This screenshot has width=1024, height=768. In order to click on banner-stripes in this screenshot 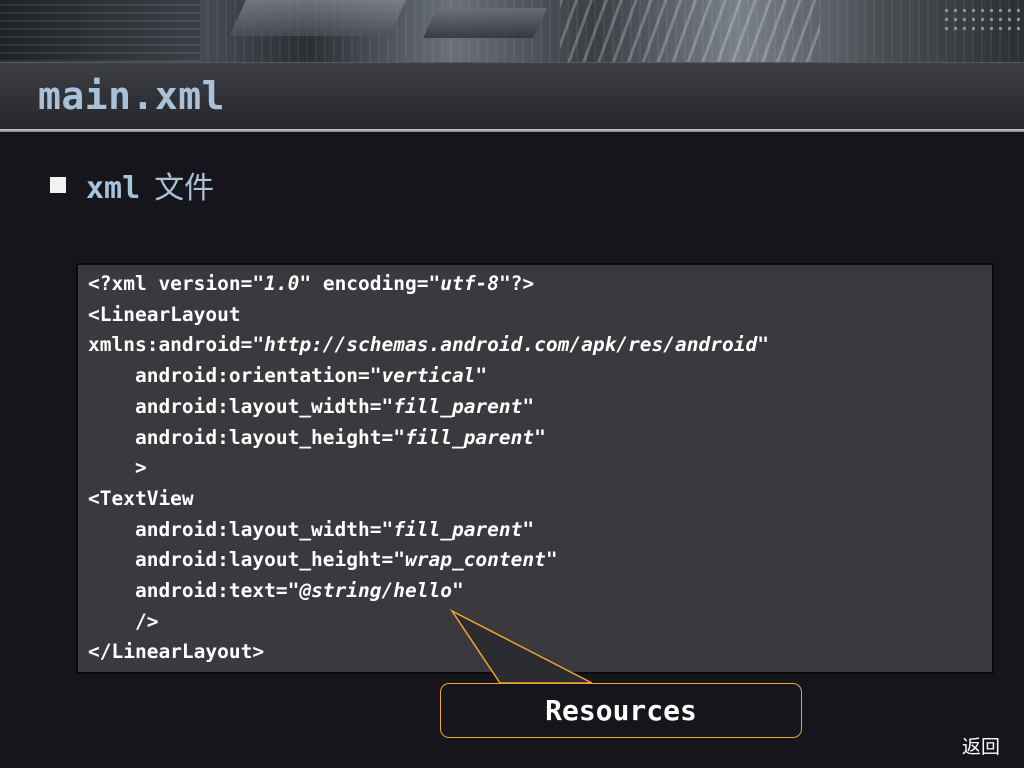, I will do `click(690, 31)`.